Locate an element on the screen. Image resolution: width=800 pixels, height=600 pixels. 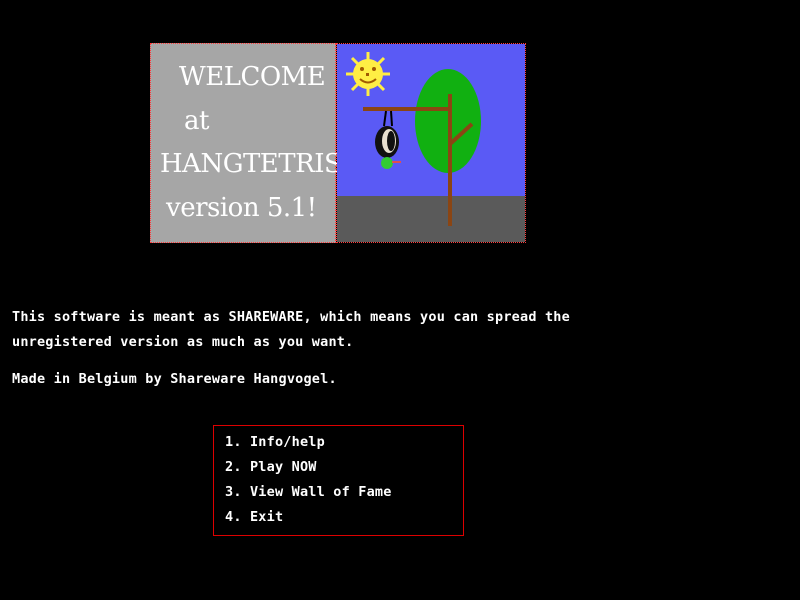
welcome-panel: WELCOME at HANGTETRIS version 5.1! is located at coordinates (246, 143).